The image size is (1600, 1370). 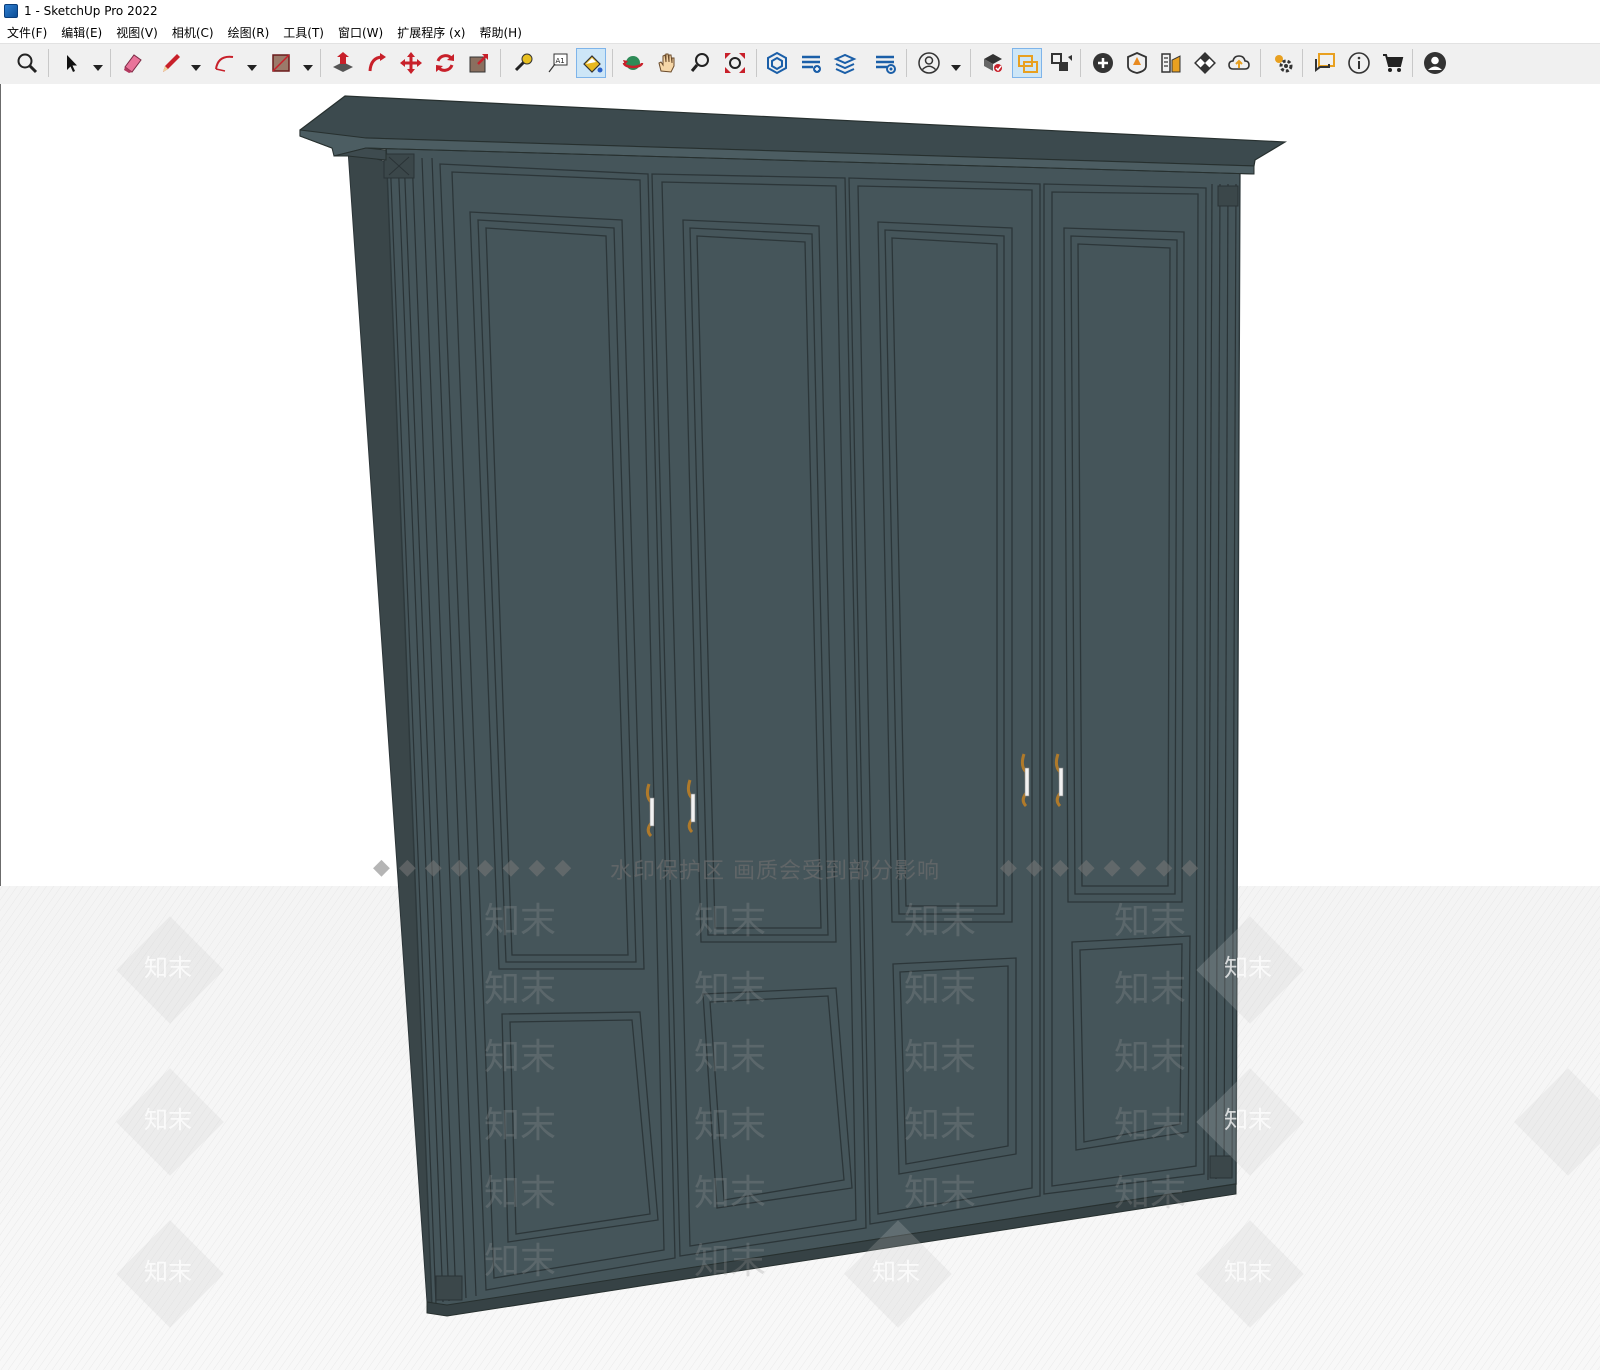 I want to click on pan-icon, so click(x=667, y=63).